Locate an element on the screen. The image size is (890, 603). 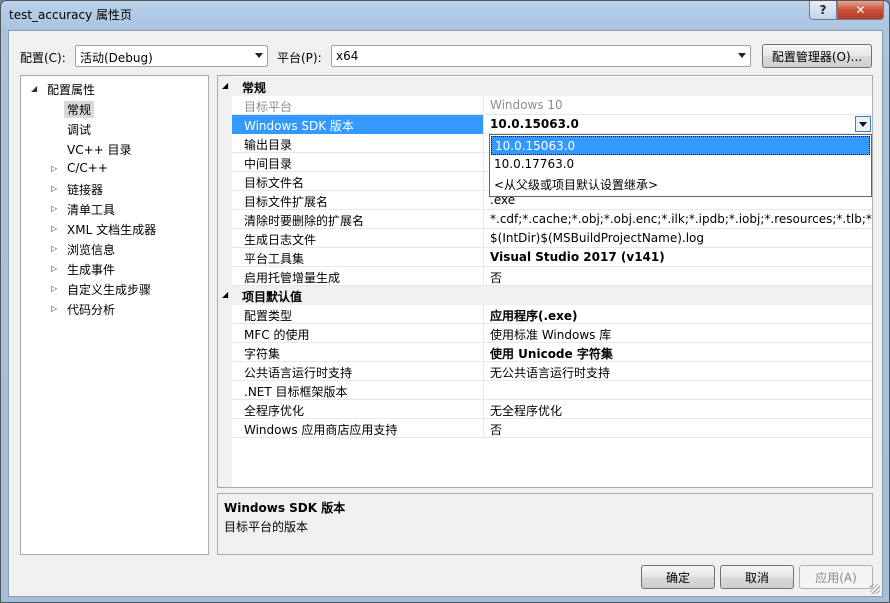
property-row: .NET 目标框架版本 is located at coordinates (552, 390).